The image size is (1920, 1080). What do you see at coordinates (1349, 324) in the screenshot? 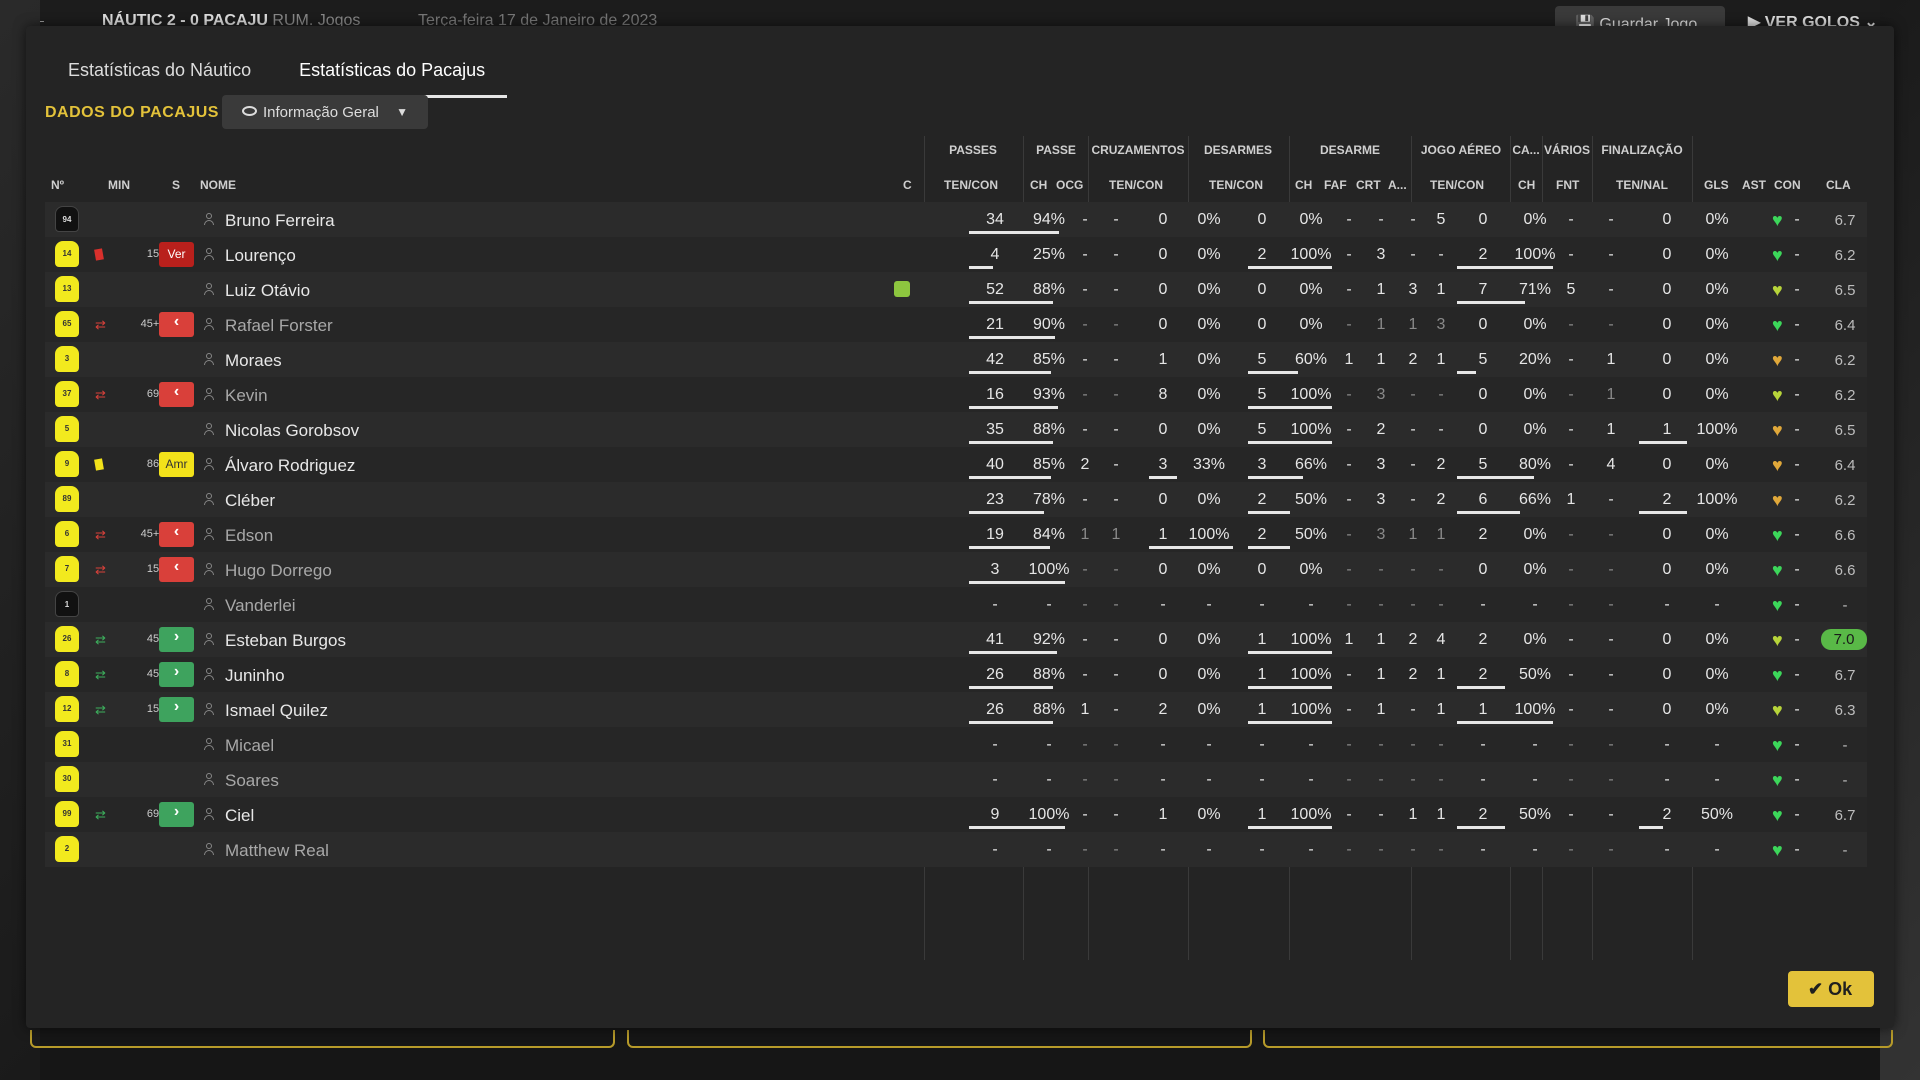
I see `desarme-ch: -` at bounding box center [1349, 324].